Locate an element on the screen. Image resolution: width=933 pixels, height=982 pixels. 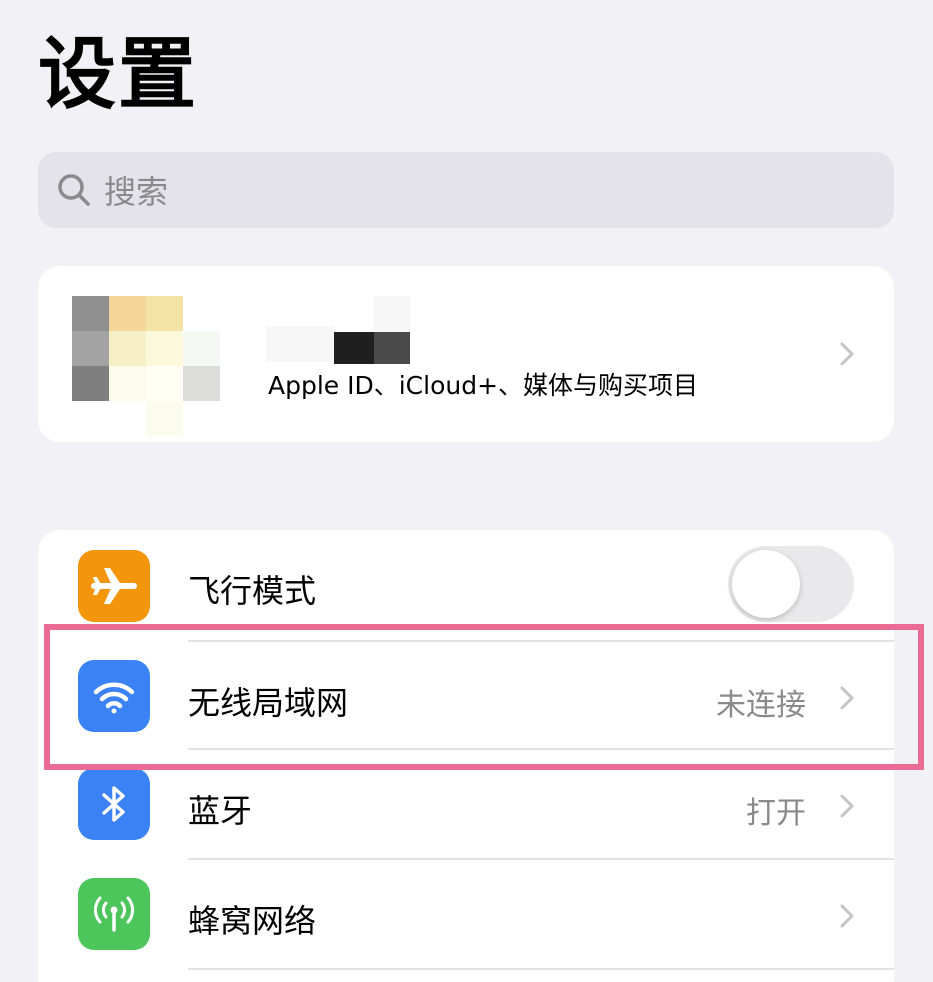
settings-row-label: 飞行模式 is located at coordinates (252, 591).